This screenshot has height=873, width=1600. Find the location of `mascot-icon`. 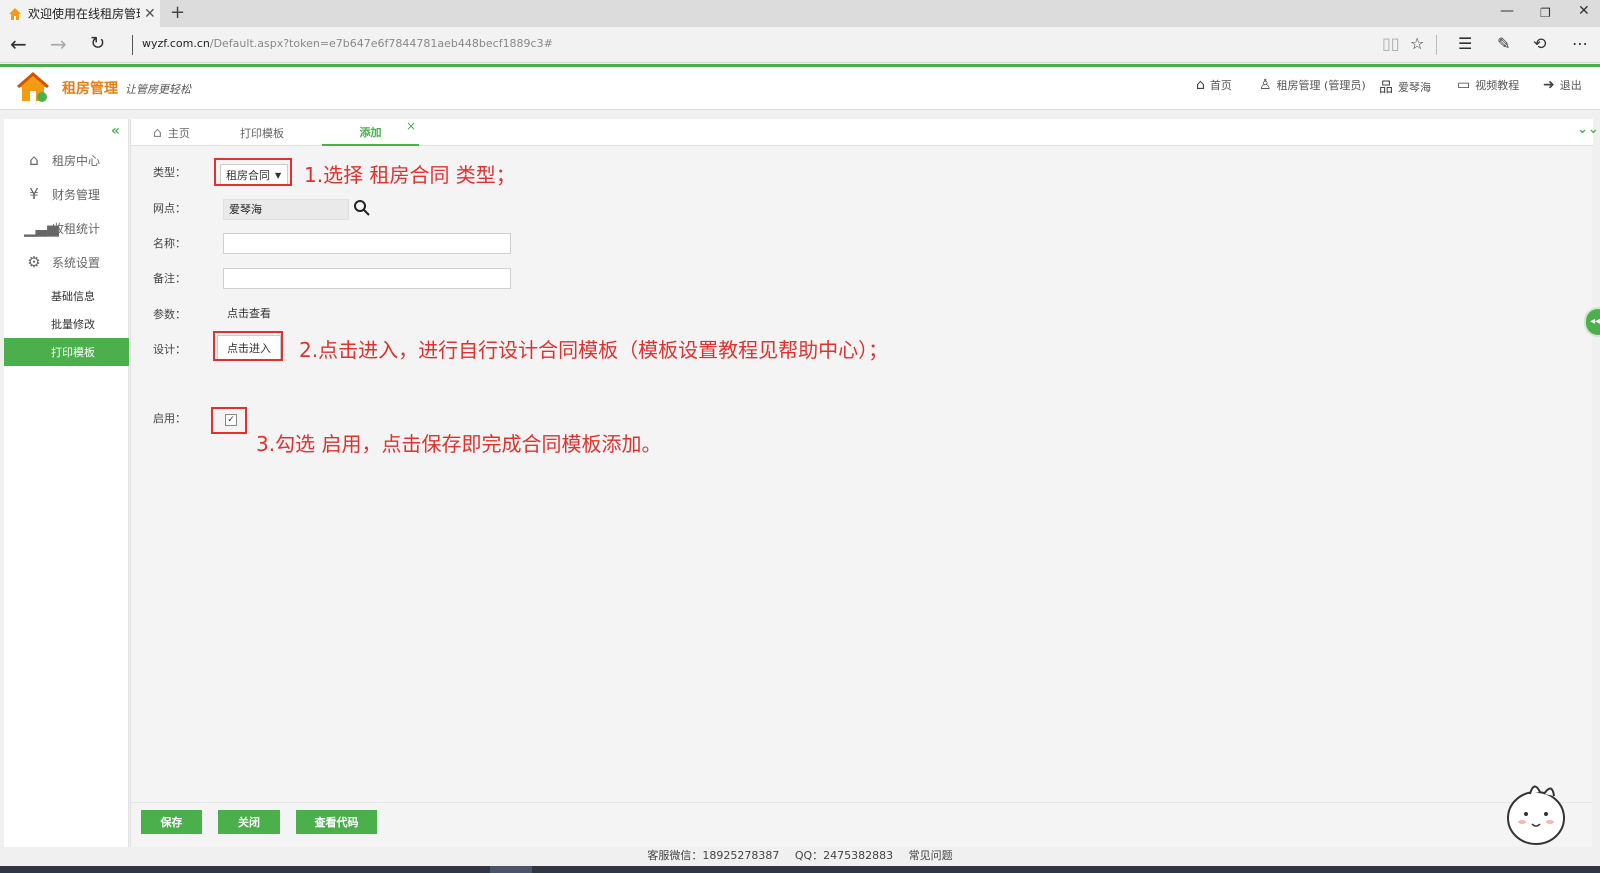

mascot-icon is located at coordinates (1539, 813).